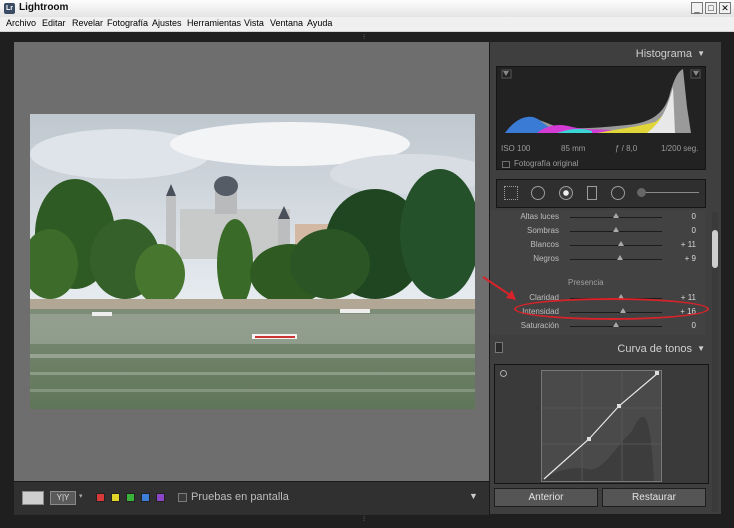  I want to click on menu-vista: Vista, so click(254, 23).